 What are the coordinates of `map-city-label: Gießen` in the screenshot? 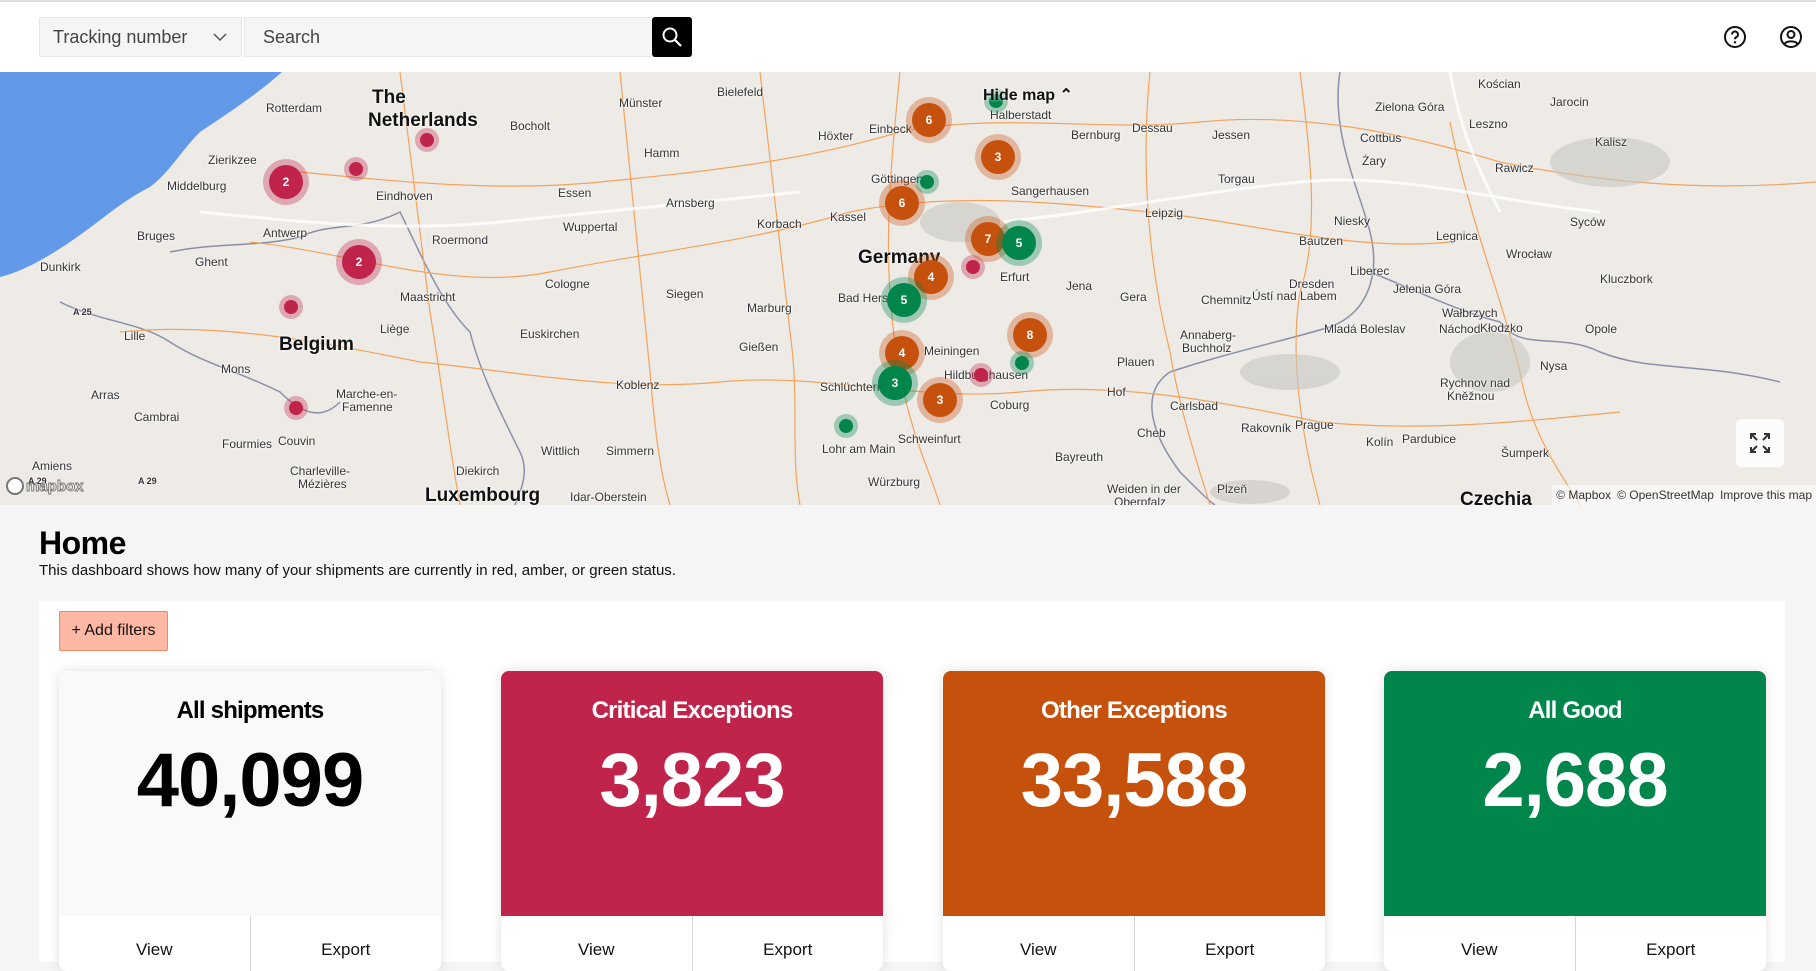 It's located at (759, 347).